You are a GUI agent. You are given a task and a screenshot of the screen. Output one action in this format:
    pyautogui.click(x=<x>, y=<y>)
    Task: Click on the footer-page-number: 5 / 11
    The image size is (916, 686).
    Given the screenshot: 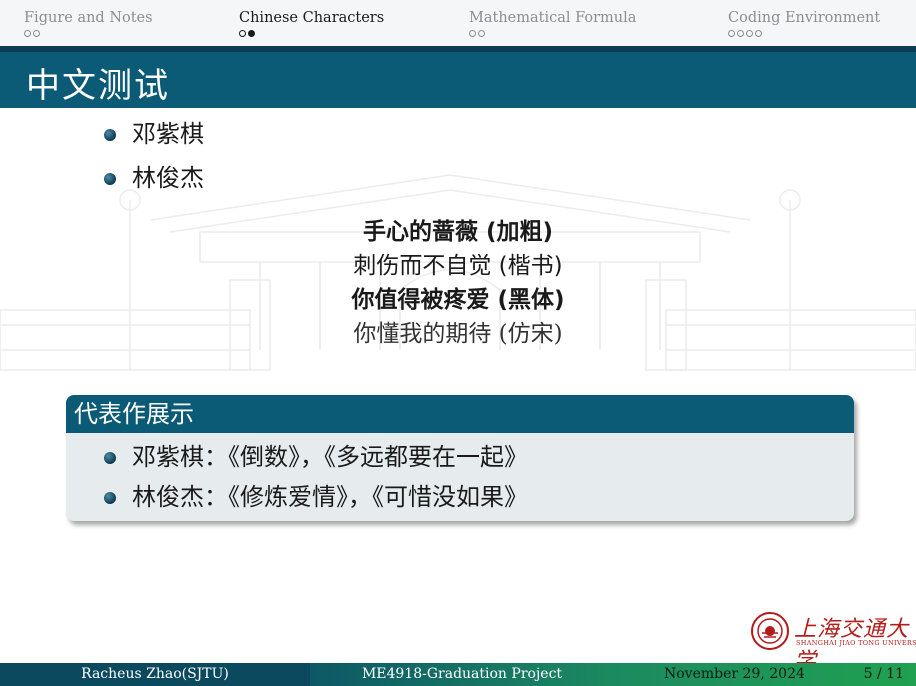 What is the action you would take?
    pyautogui.click(x=884, y=674)
    